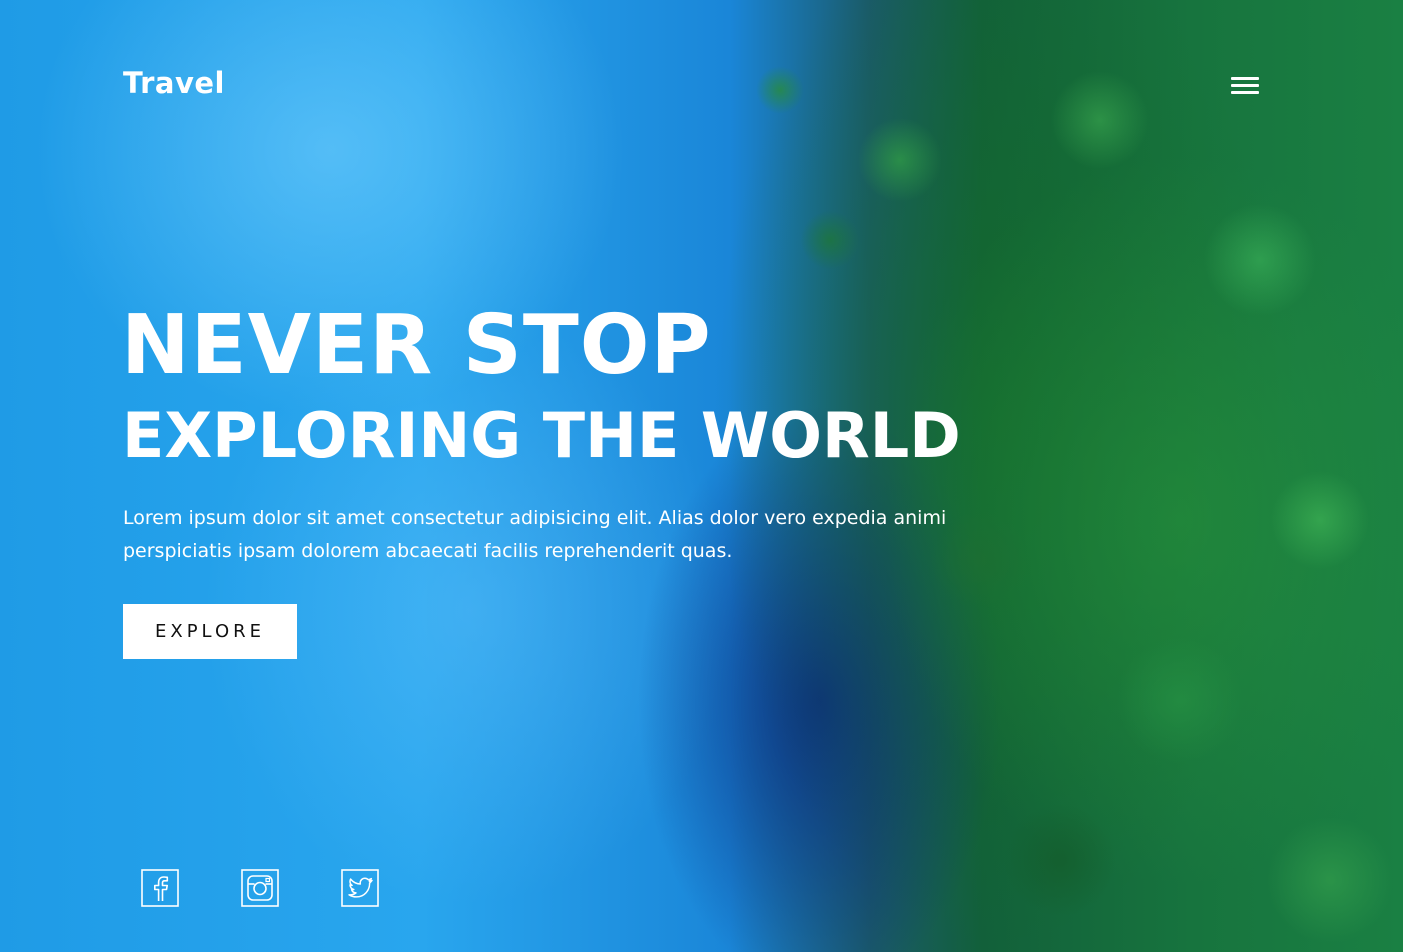 The height and width of the screenshot is (952, 1403). I want to click on twitter-icon, so click(360, 888).